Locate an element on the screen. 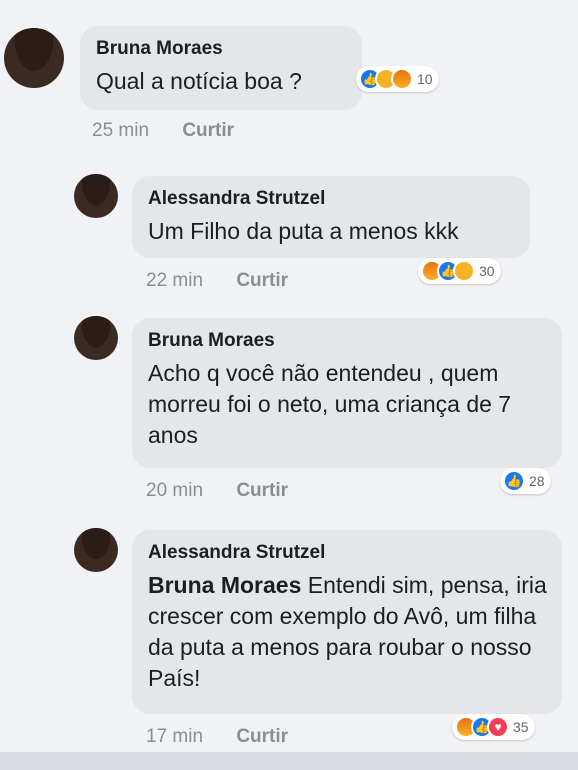 The image size is (578, 770). comment-time: 25 min is located at coordinates (120, 130).